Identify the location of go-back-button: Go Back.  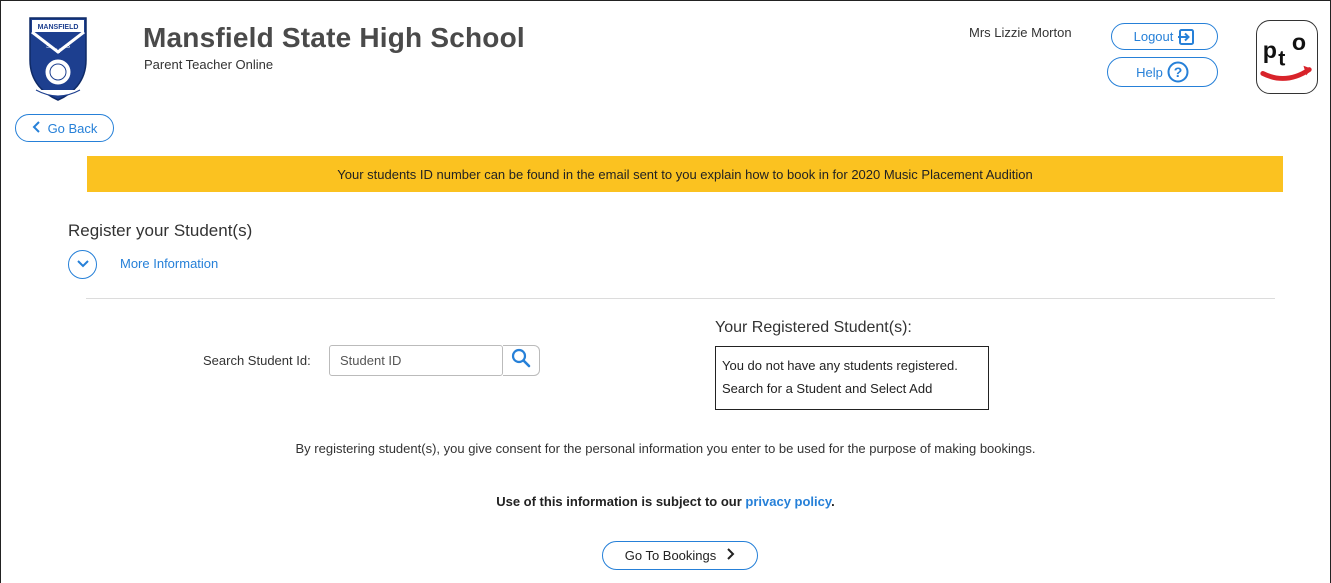
(64, 128).